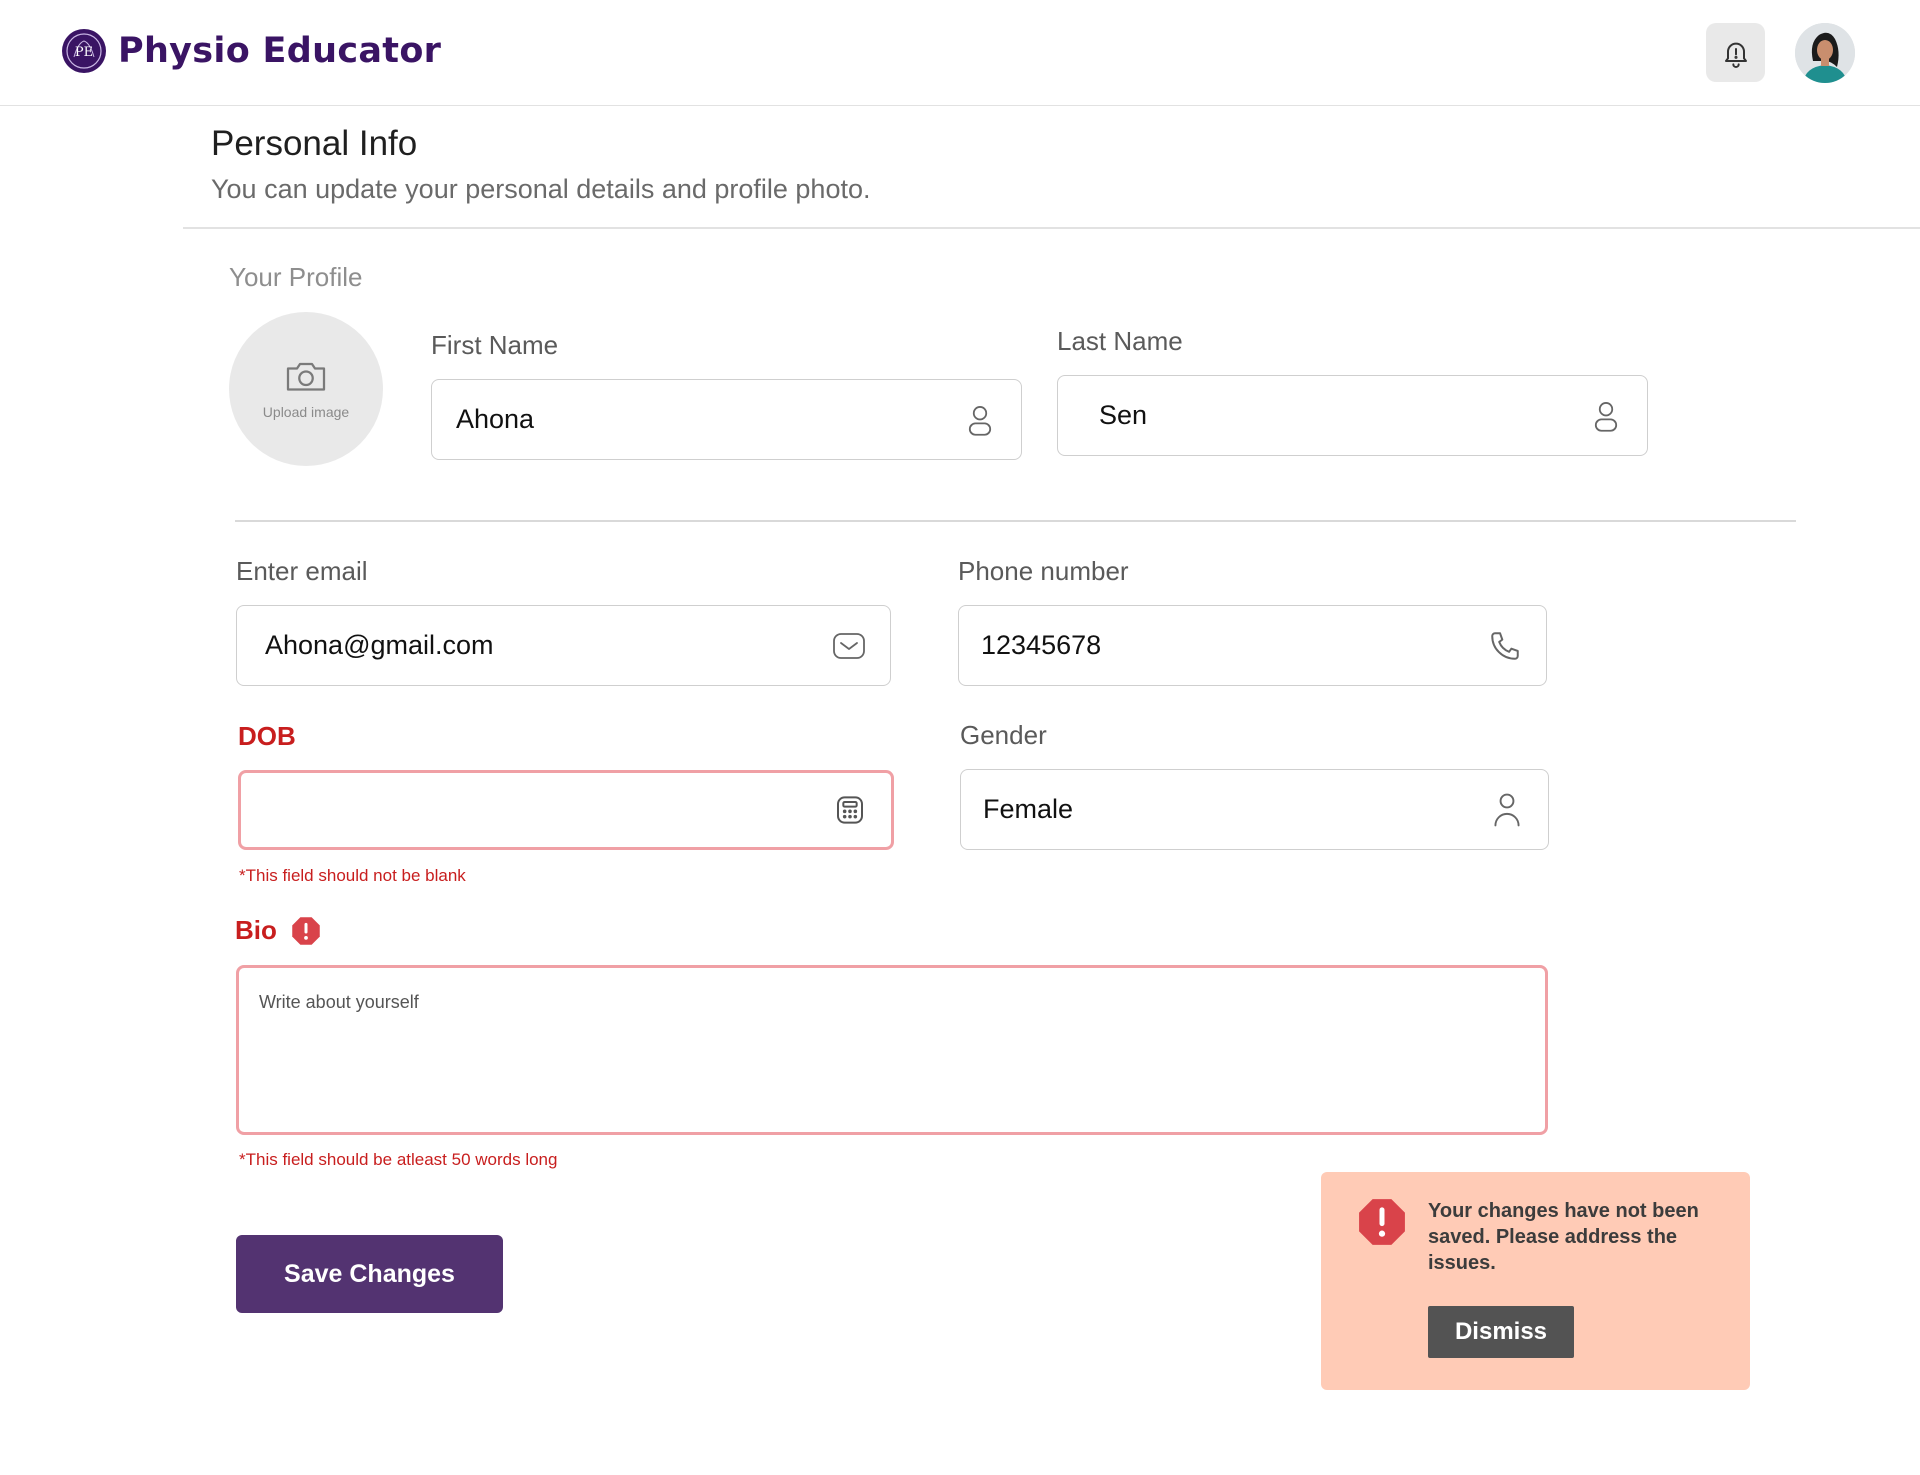 This screenshot has width=1920, height=1475. What do you see at coordinates (302, 571) in the screenshot?
I see `email-label: Enter email` at bounding box center [302, 571].